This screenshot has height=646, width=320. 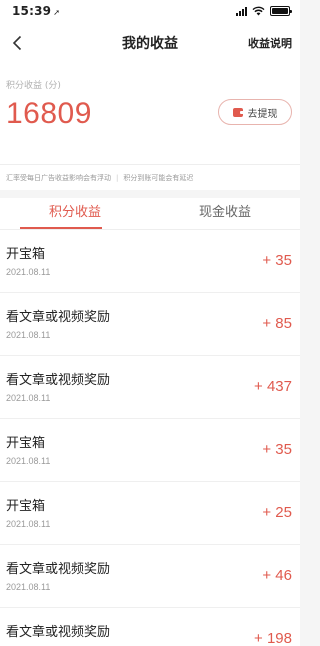 I want to click on rate-notice: 汇率受每日广告收益影响会有浮动 | 积分到账可能会有延迟, so click(x=150, y=177).